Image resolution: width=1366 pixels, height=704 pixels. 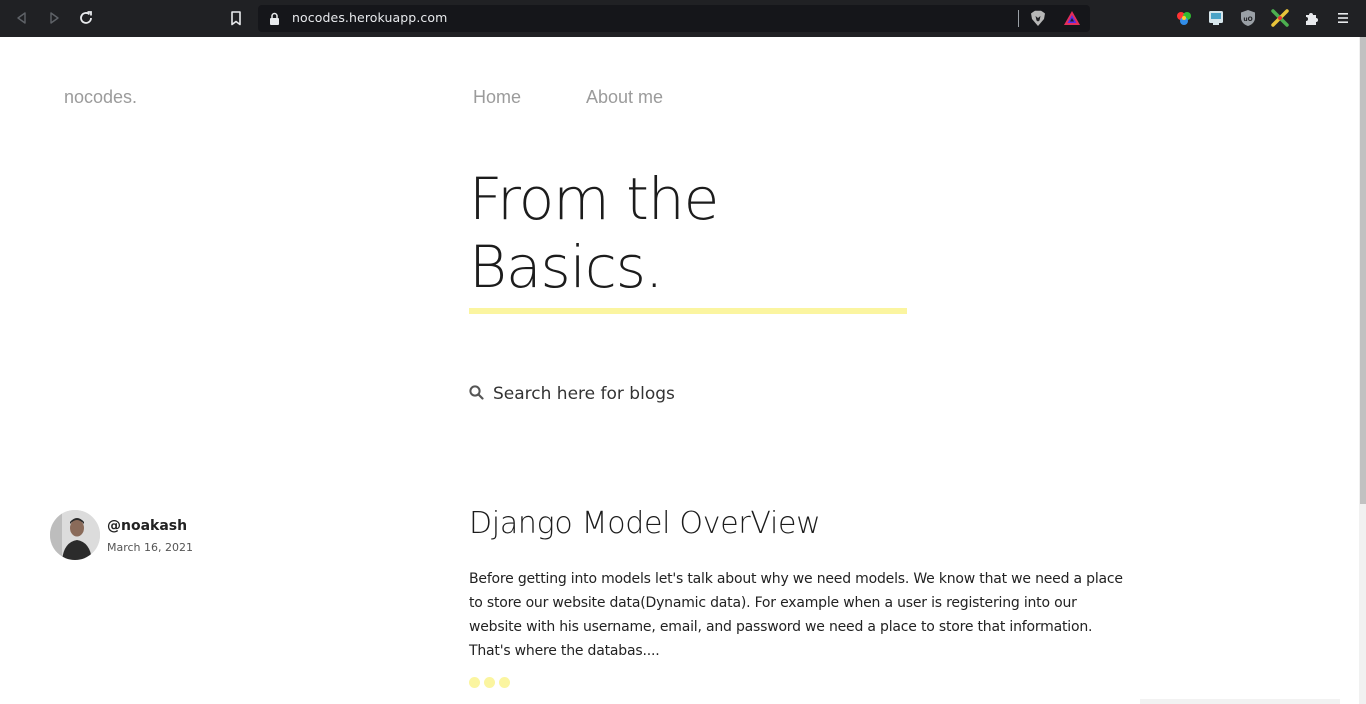 I want to click on address-bar: nocodes.herokuapp.com, so click(x=674, y=18).